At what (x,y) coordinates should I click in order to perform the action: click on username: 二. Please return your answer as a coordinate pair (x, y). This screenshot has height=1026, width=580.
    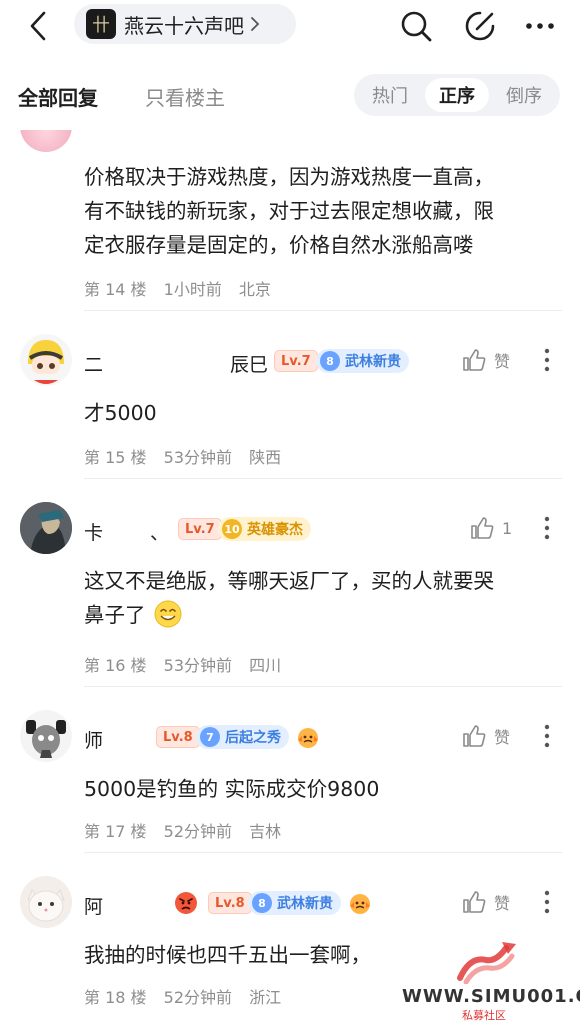
    Looking at the image, I should click on (93, 363).